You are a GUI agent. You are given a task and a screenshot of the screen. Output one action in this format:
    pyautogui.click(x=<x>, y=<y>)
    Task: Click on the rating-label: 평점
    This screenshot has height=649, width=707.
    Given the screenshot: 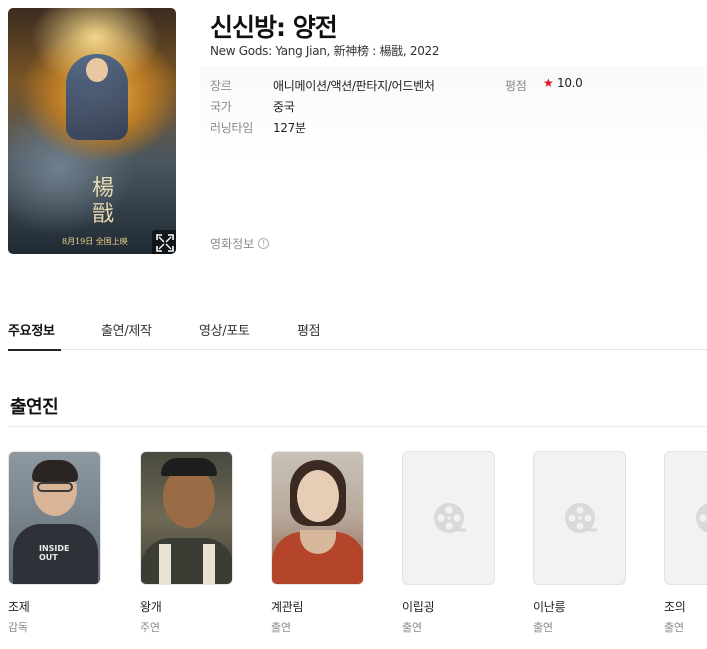 What is the action you would take?
    pyautogui.click(x=516, y=86)
    